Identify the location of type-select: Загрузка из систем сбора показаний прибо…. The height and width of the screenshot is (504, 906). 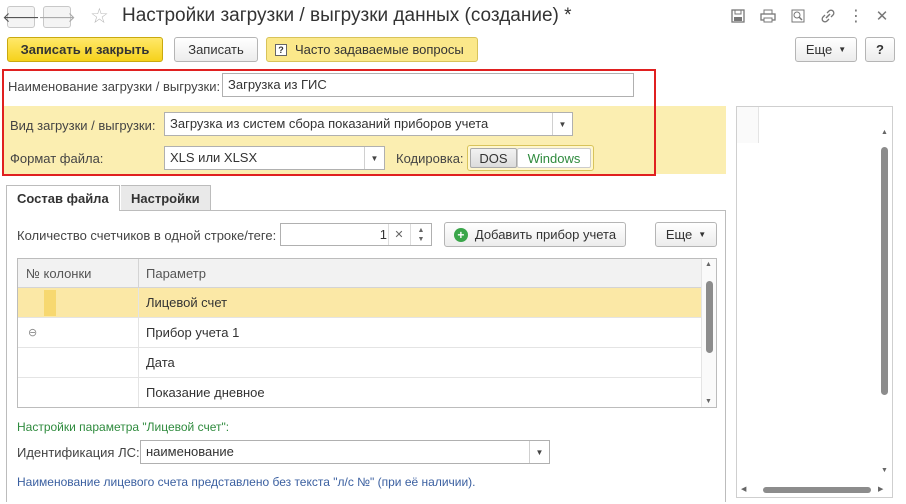
(368, 124).